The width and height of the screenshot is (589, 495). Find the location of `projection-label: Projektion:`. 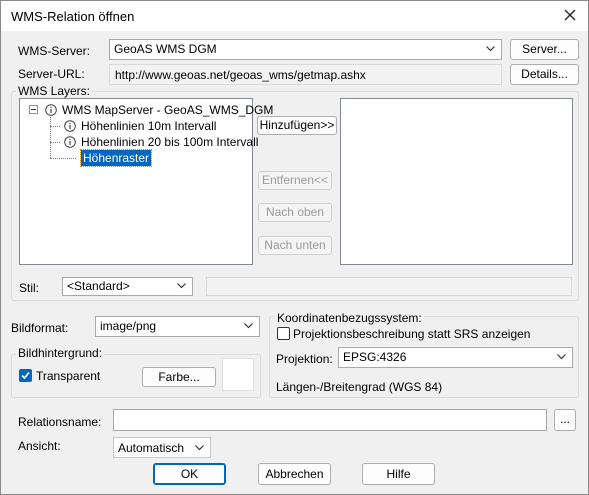

projection-label: Projektion: is located at coordinates (304, 359).